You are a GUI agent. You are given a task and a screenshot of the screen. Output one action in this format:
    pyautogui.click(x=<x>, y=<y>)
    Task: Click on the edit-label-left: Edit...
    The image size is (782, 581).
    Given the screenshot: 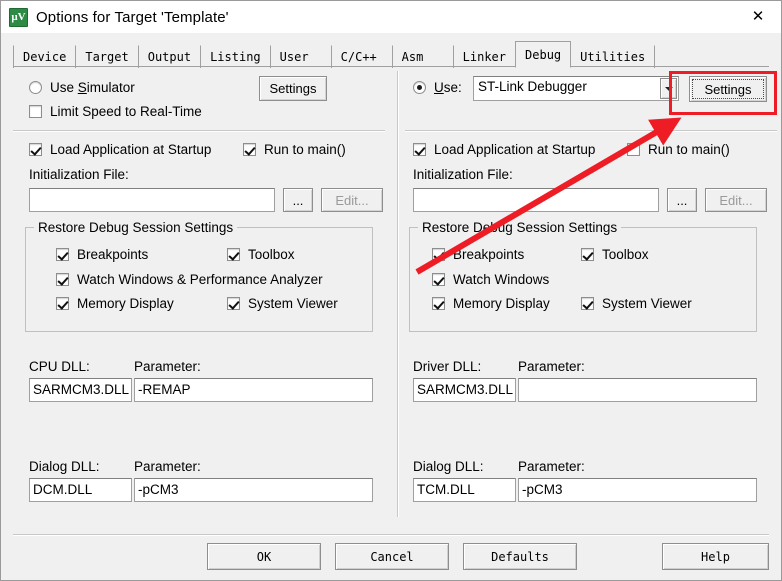 What is the action you would take?
    pyautogui.click(x=352, y=200)
    